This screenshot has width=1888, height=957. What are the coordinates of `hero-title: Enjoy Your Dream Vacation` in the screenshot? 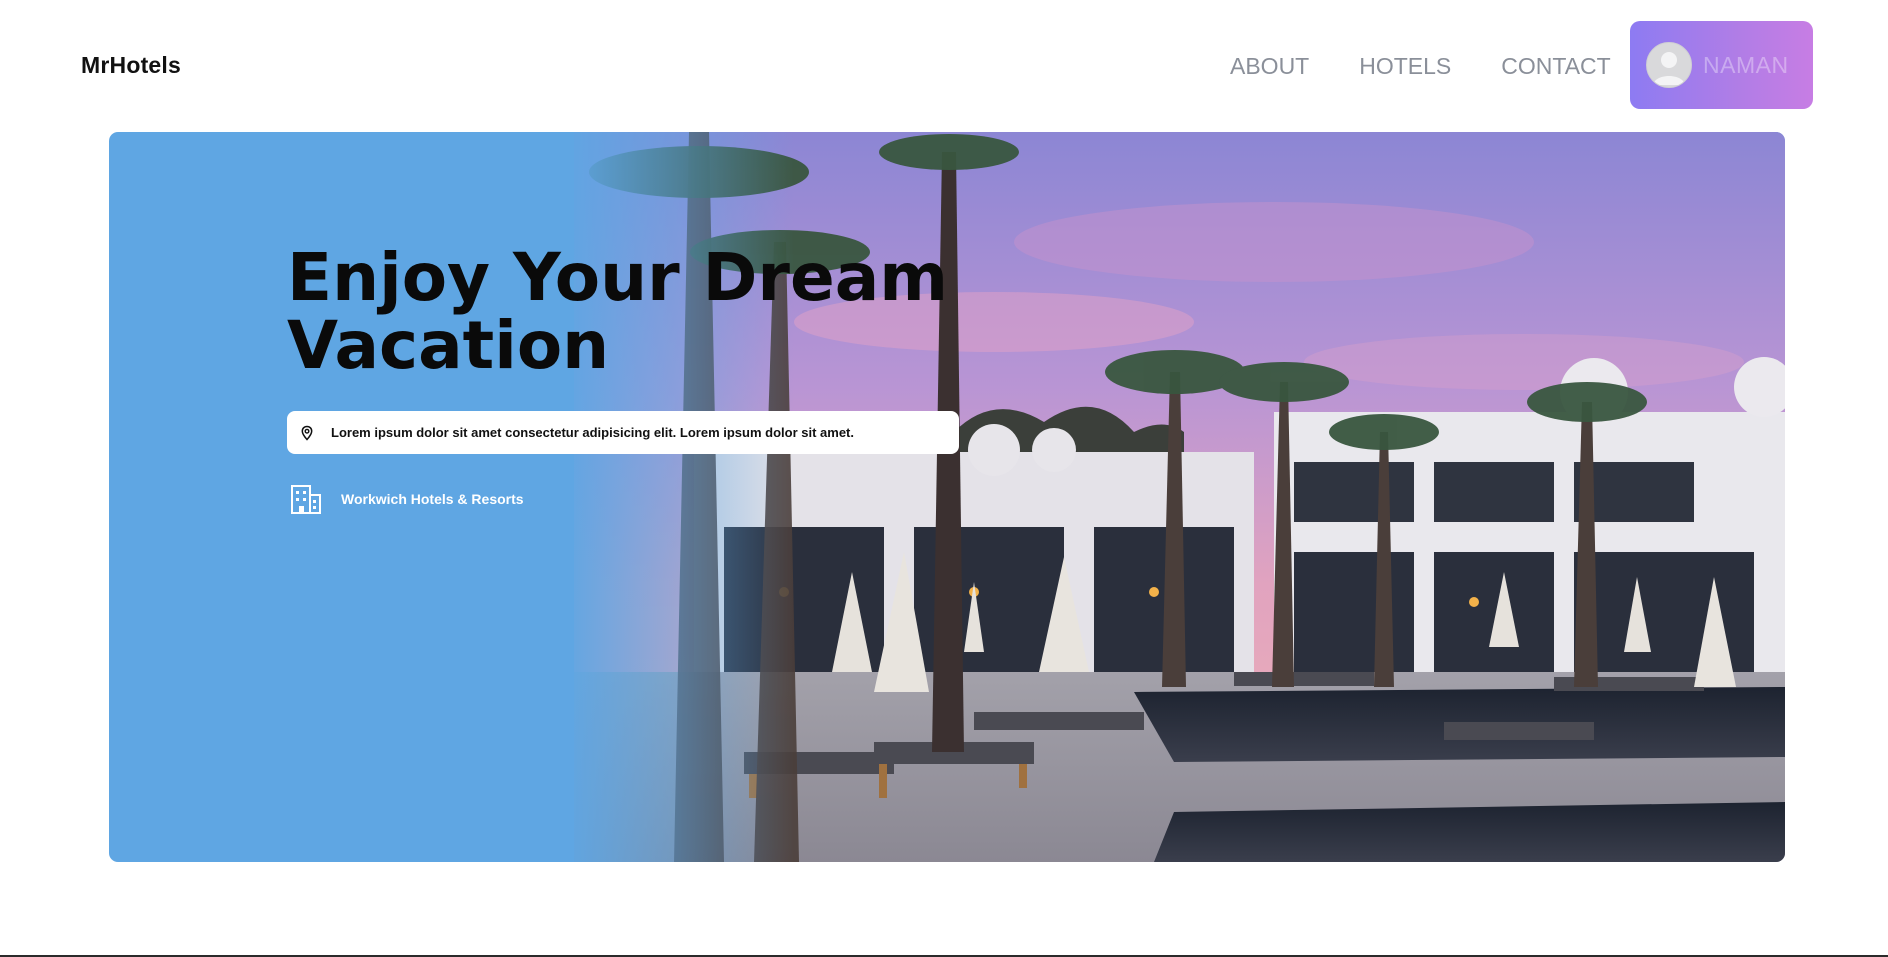 It's located at (637, 312).